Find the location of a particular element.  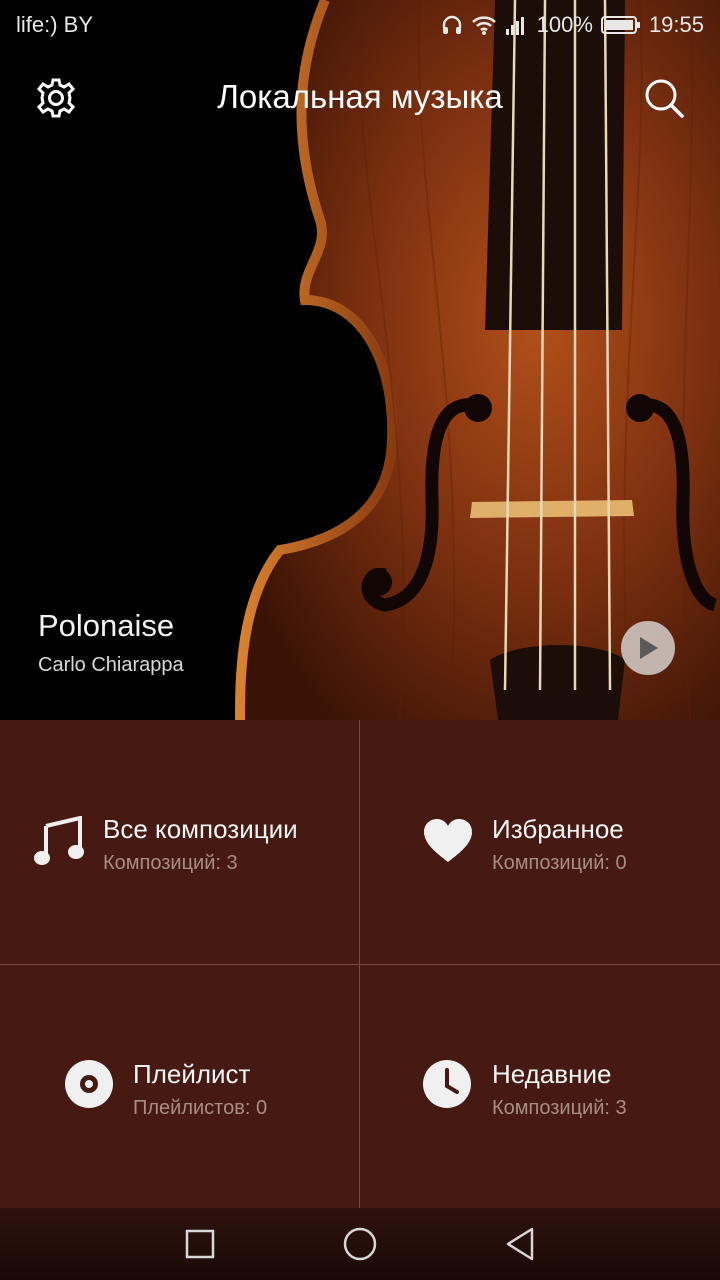

tile-playlists: Плейлист Плейлистов: 0 is located at coordinates (179, 1087).